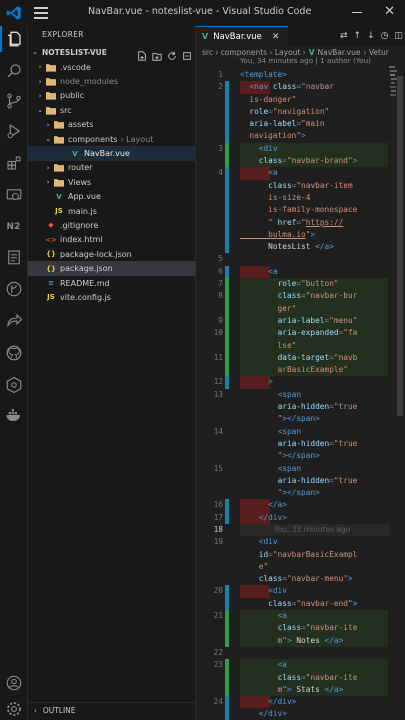 The width and height of the screenshot is (405, 720). What do you see at coordinates (112, 67) in the screenshot?
I see `tree-item-vscode: › .vscode` at bounding box center [112, 67].